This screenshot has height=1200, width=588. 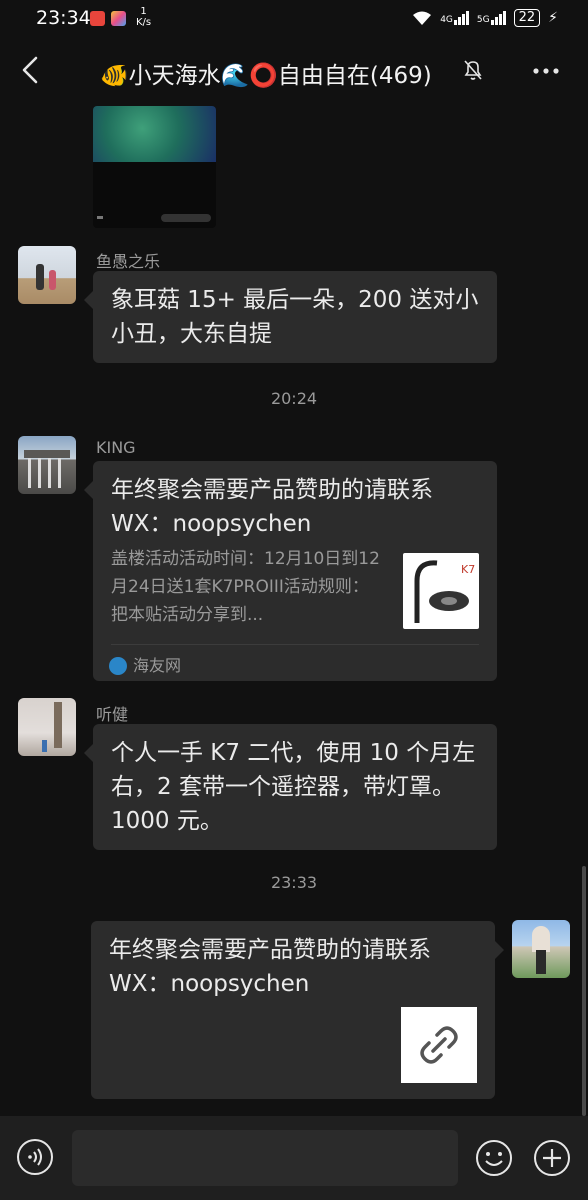 I want to click on more-options-icon, so click(x=546, y=71).